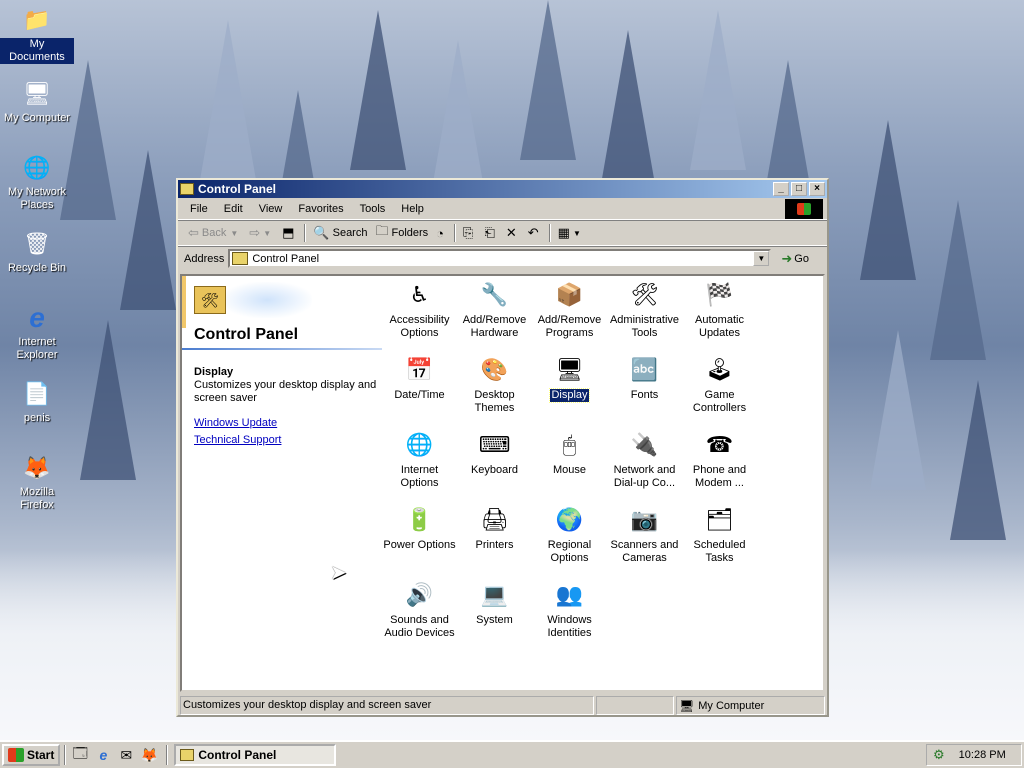 The image size is (1024, 768). I want to click on item-label: Keyboard, so click(494, 470).